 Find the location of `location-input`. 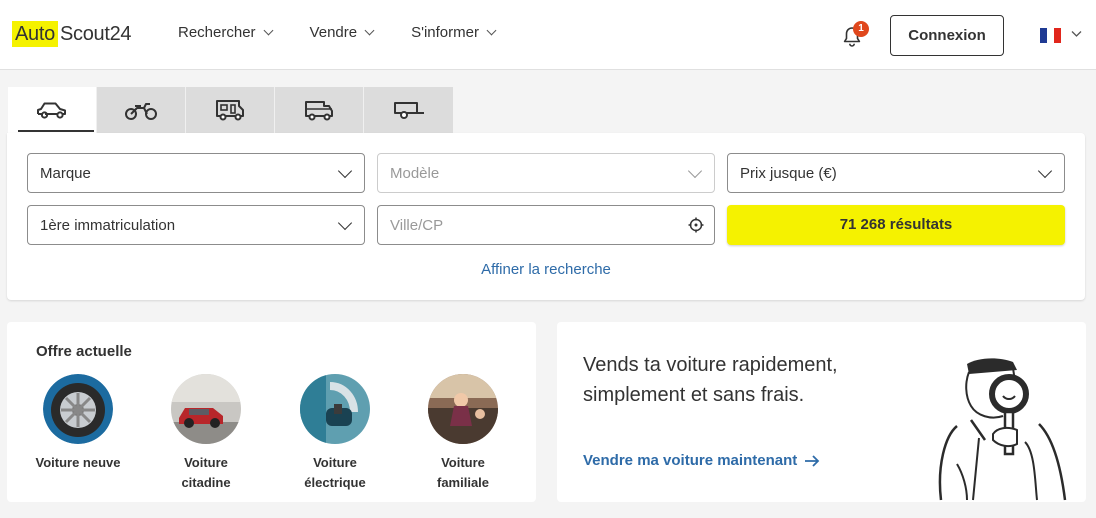

location-input is located at coordinates (535, 225).